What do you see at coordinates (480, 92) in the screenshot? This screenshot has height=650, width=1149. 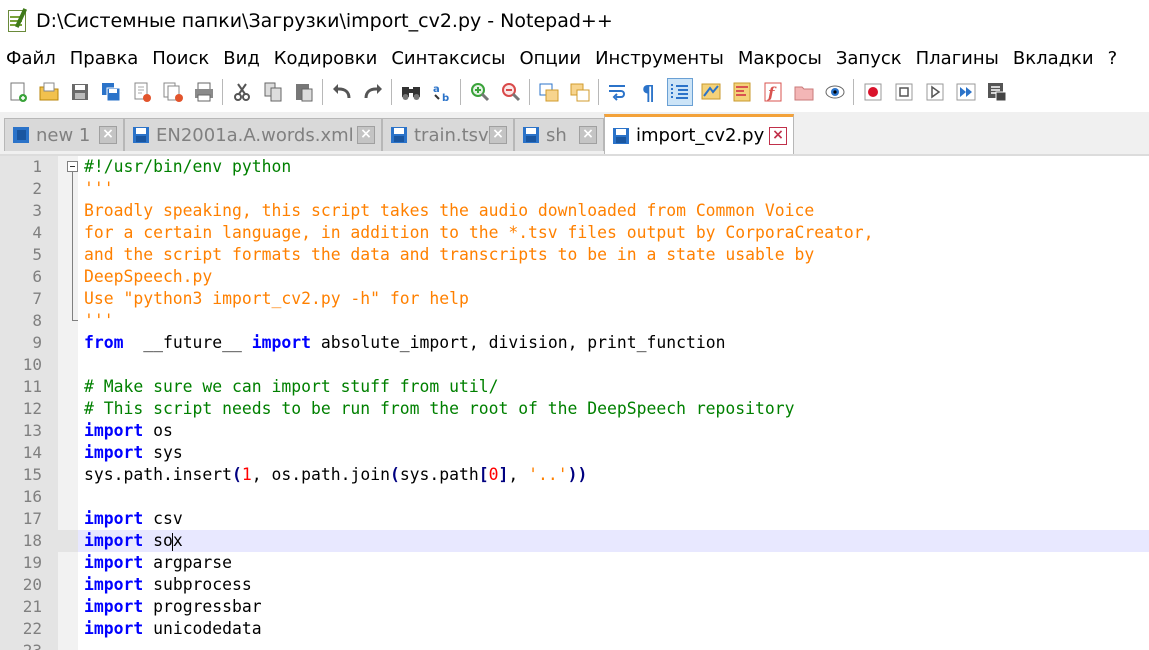 I see `zoom-in-icon` at bounding box center [480, 92].